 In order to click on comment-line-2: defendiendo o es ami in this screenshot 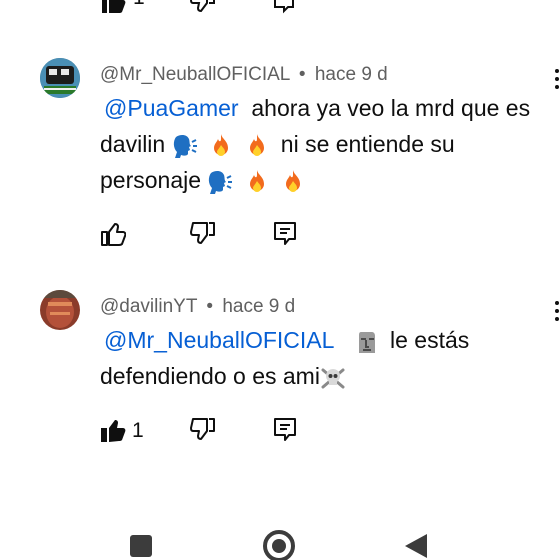, I will do `click(225, 376)`.